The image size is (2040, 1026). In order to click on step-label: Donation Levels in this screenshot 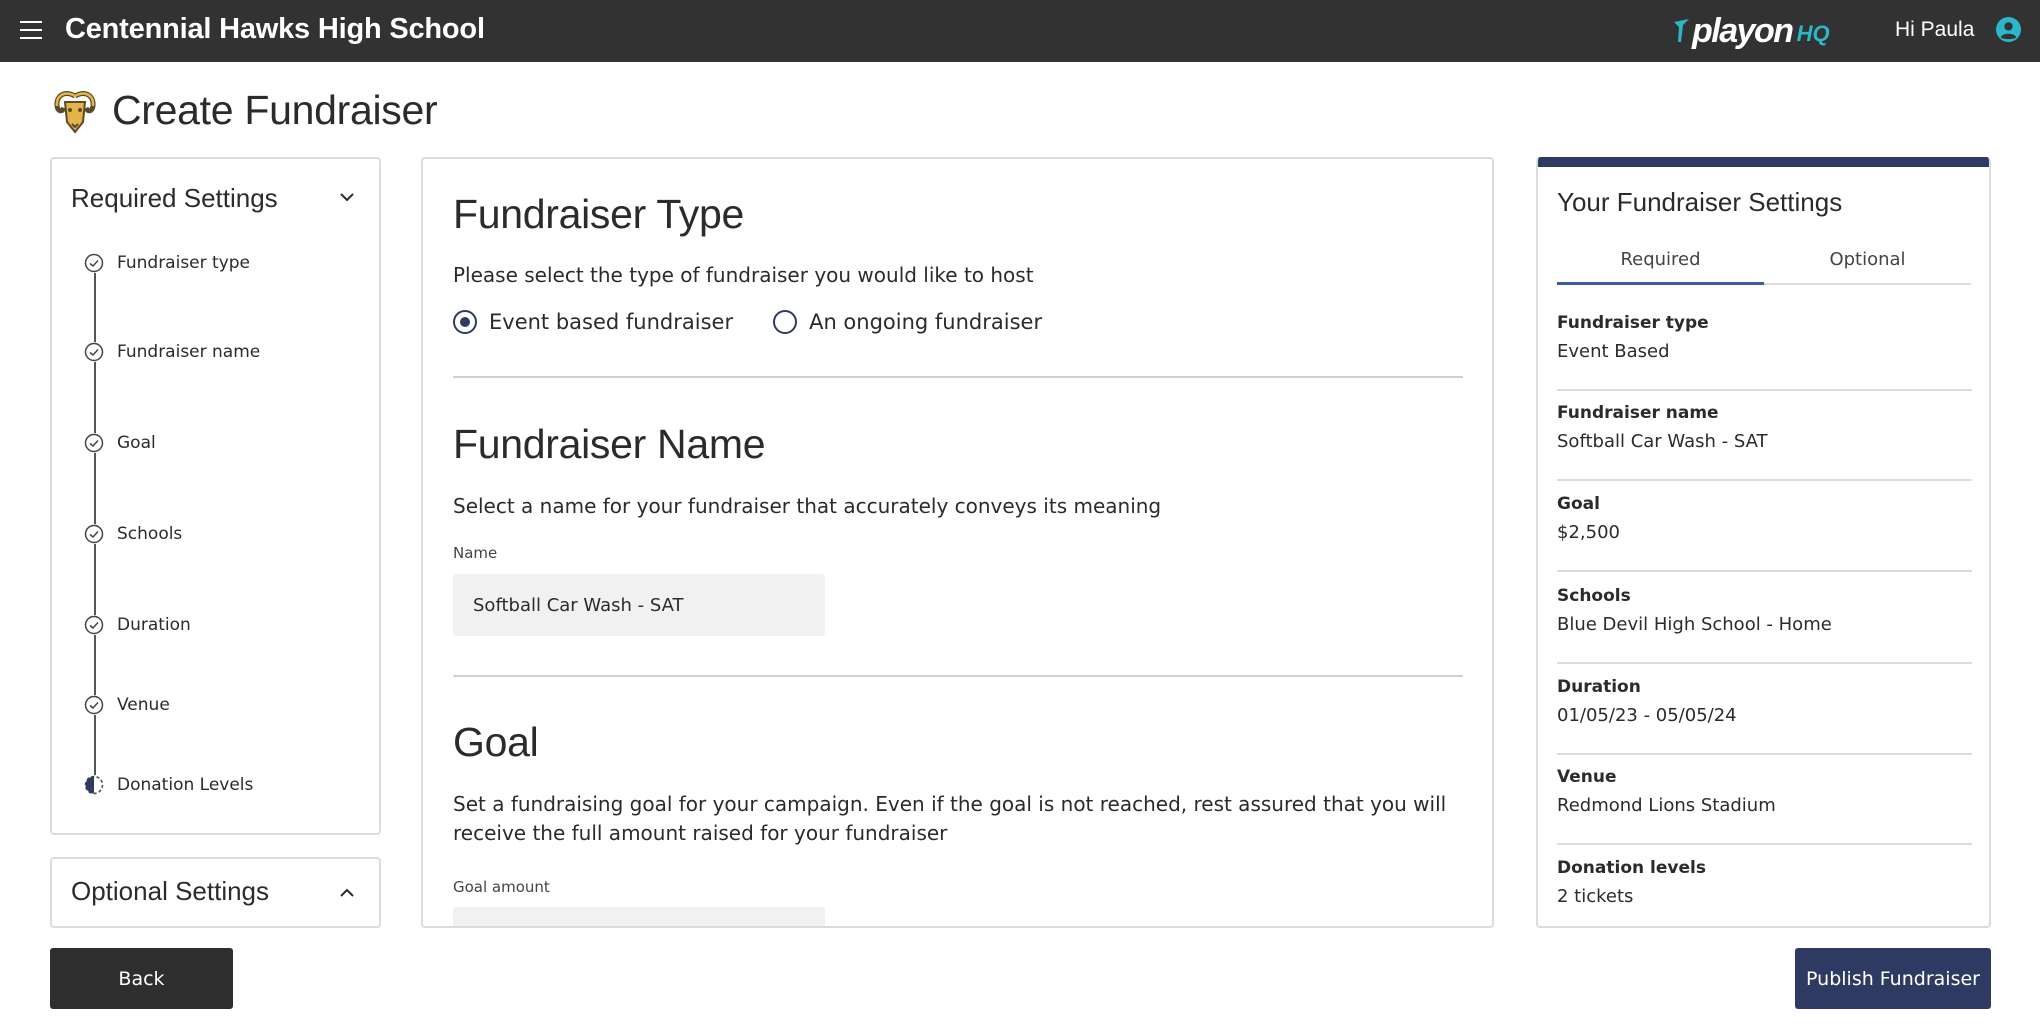, I will do `click(185, 785)`.